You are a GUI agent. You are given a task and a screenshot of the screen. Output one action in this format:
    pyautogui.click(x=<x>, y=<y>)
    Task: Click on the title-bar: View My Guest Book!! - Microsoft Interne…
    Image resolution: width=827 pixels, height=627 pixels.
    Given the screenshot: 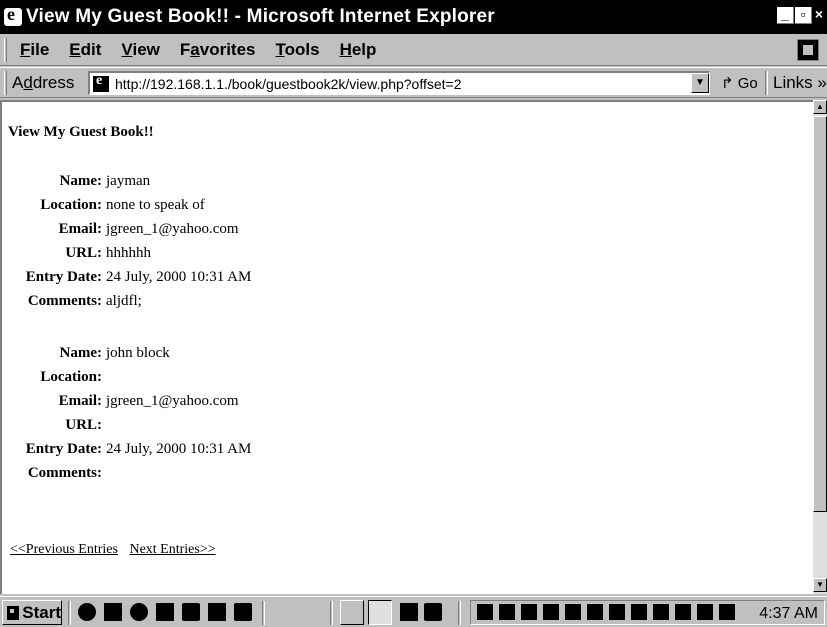 What is the action you would take?
    pyautogui.click(x=413, y=17)
    